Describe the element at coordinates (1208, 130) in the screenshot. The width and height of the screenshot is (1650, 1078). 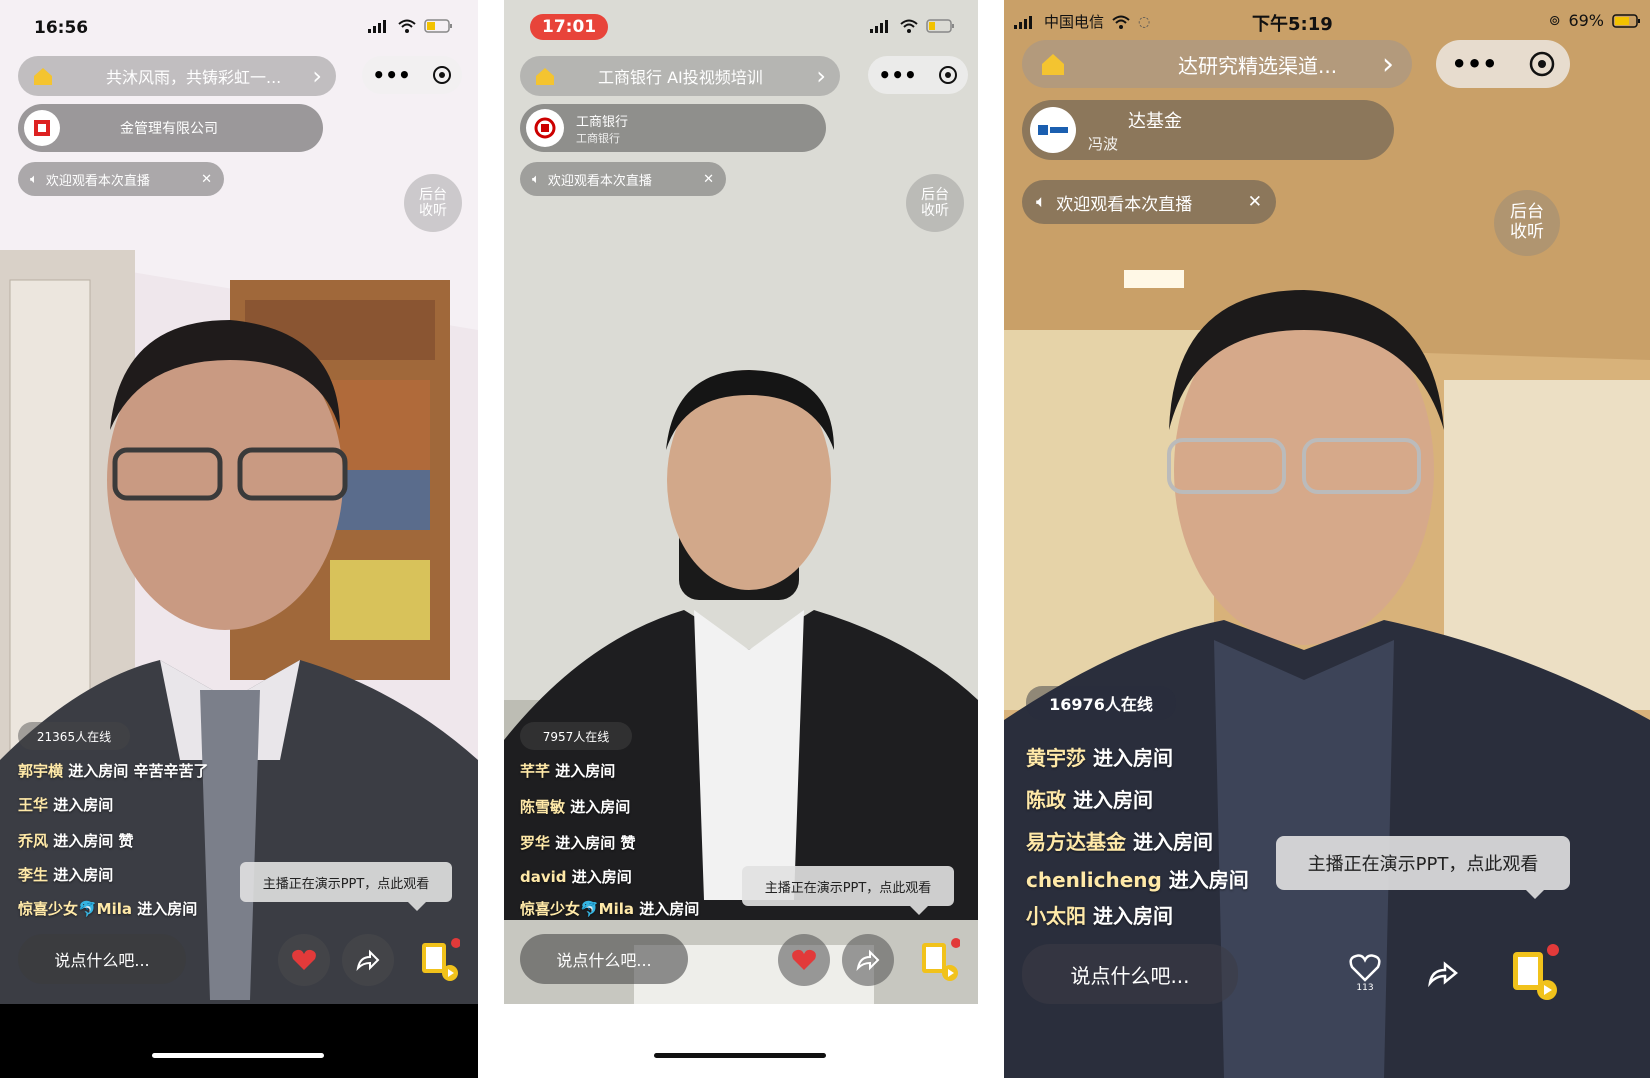
I see `host-info-pill: 达基金 冯波` at that location.